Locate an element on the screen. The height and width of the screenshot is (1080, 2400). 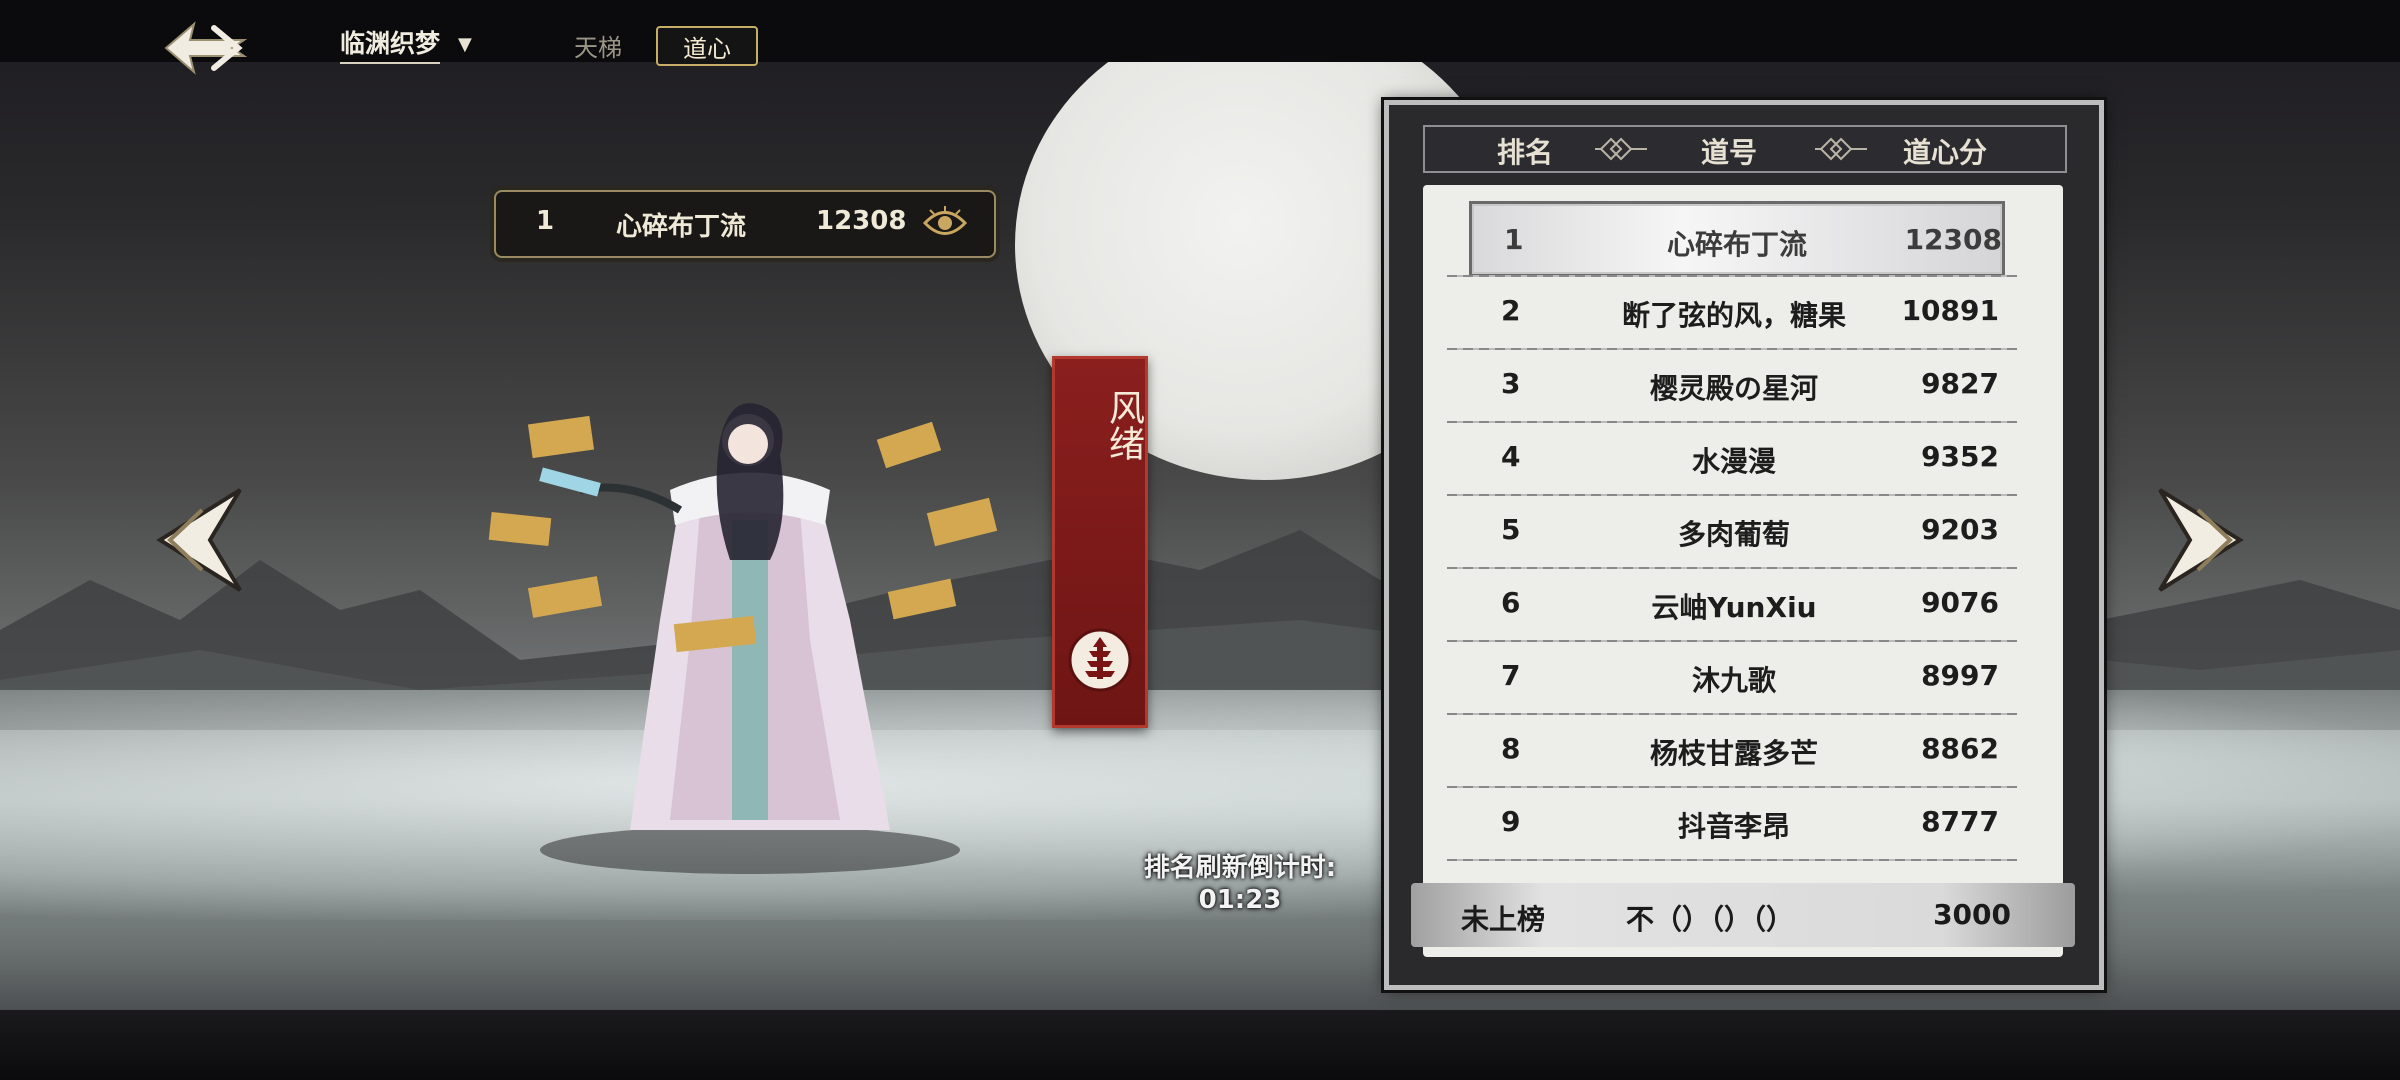
row-score: 10891 is located at coordinates (1950, 310).